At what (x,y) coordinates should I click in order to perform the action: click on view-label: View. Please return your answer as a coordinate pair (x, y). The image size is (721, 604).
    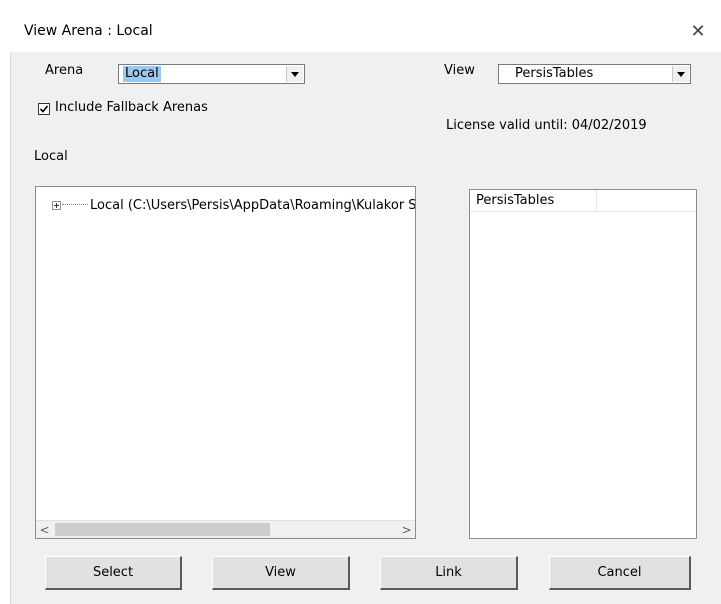
    Looking at the image, I should click on (459, 70).